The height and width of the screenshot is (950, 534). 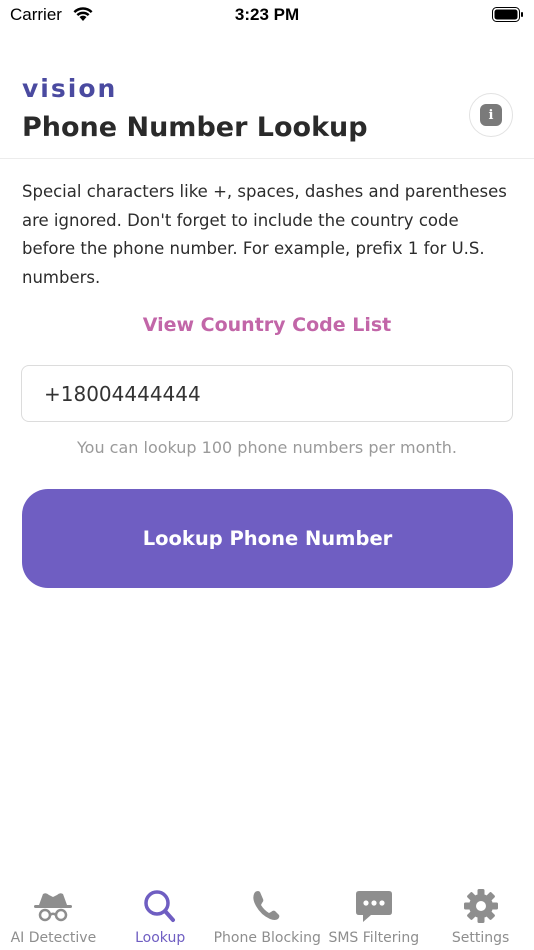 What do you see at coordinates (195, 127) in the screenshot?
I see `page-title: Phone Number Lookup` at bounding box center [195, 127].